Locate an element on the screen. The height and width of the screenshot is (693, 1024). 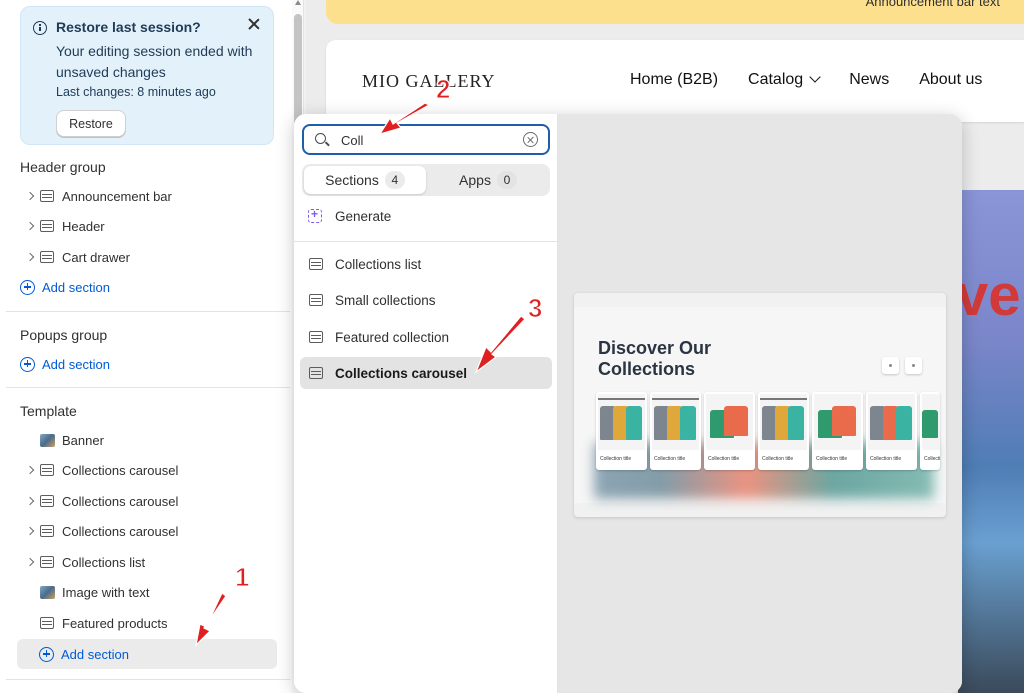
template-add-section-button: Add section is located at coordinates (147, 654).